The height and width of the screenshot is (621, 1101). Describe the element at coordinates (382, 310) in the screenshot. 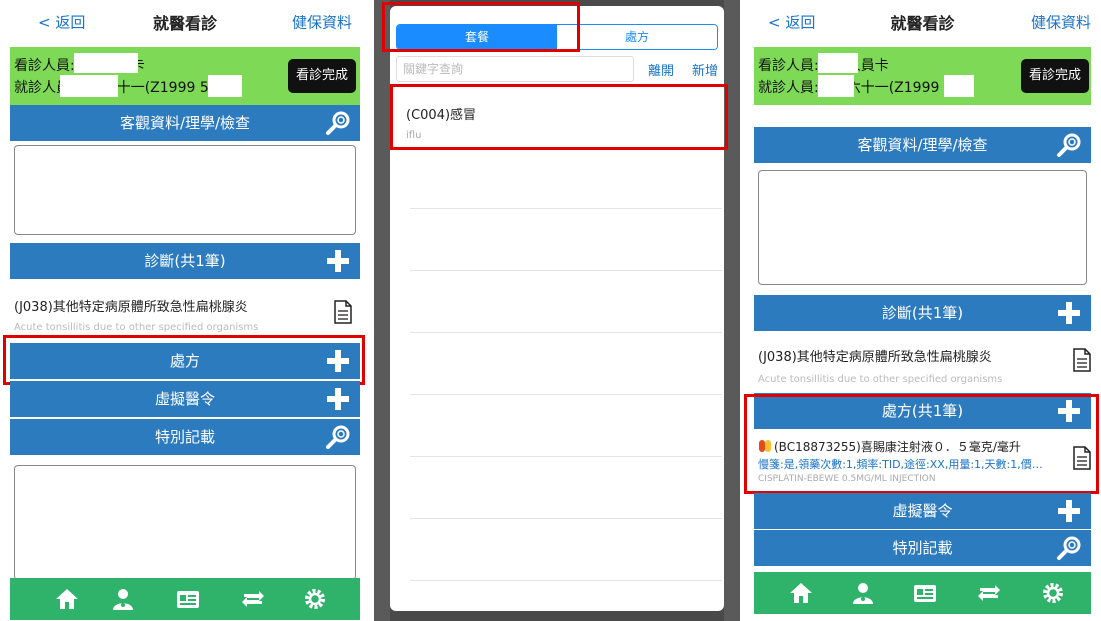

I see `background-strip` at that location.